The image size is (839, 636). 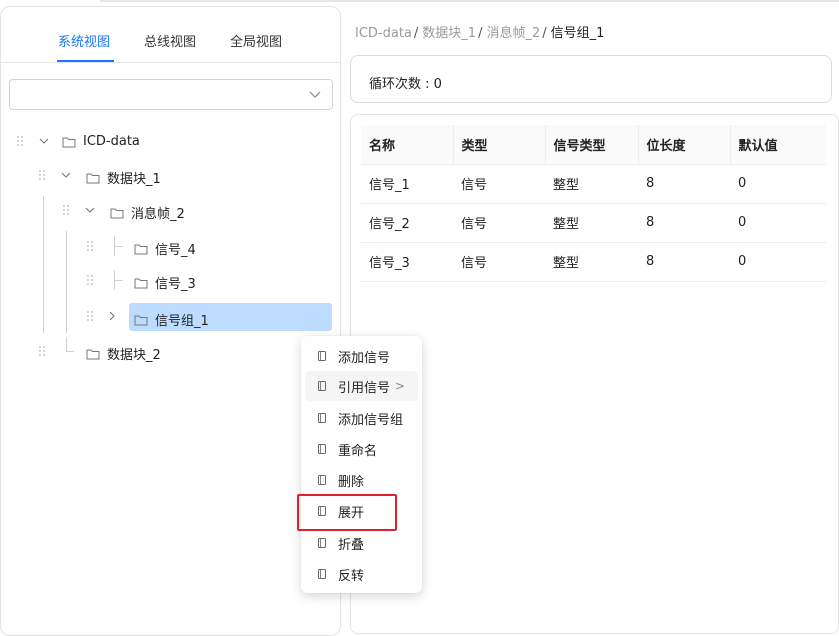 I want to click on tree-node-frame-2: 消息帧_2, so click(x=160, y=210).